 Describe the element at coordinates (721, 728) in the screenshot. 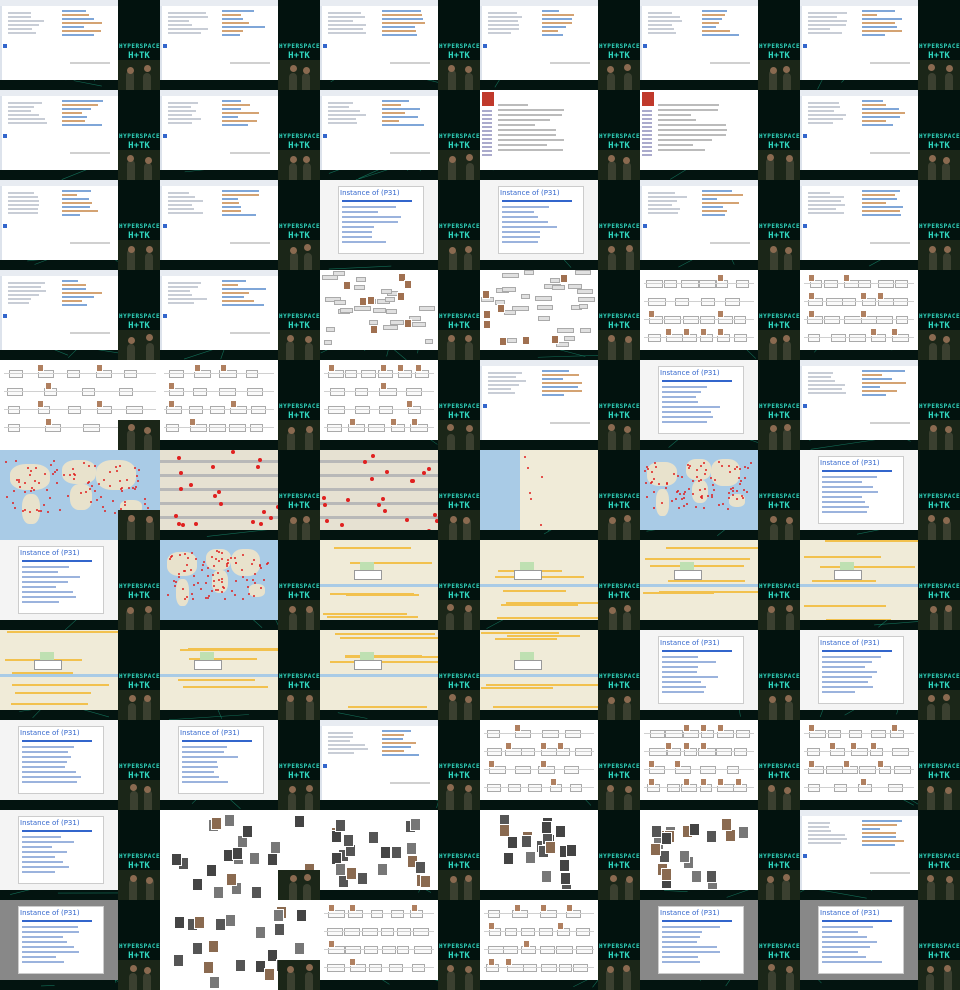

I see `portrait-photo` at that location.